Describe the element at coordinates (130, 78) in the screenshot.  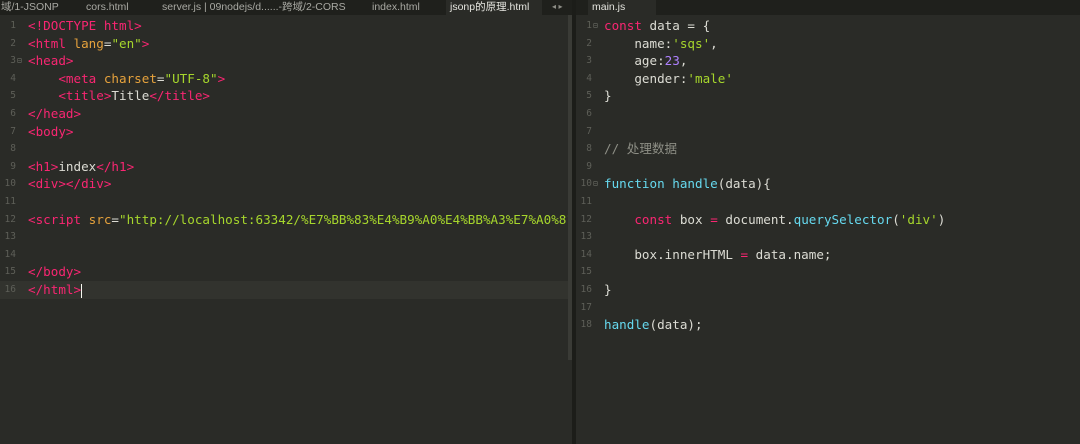
I see `code-token: charset` at that location.